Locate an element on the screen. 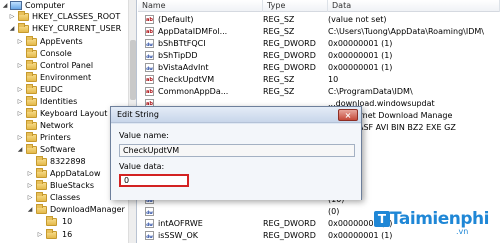  value-name-field: CheckUpdtVM is located at coordinates (237, 150).